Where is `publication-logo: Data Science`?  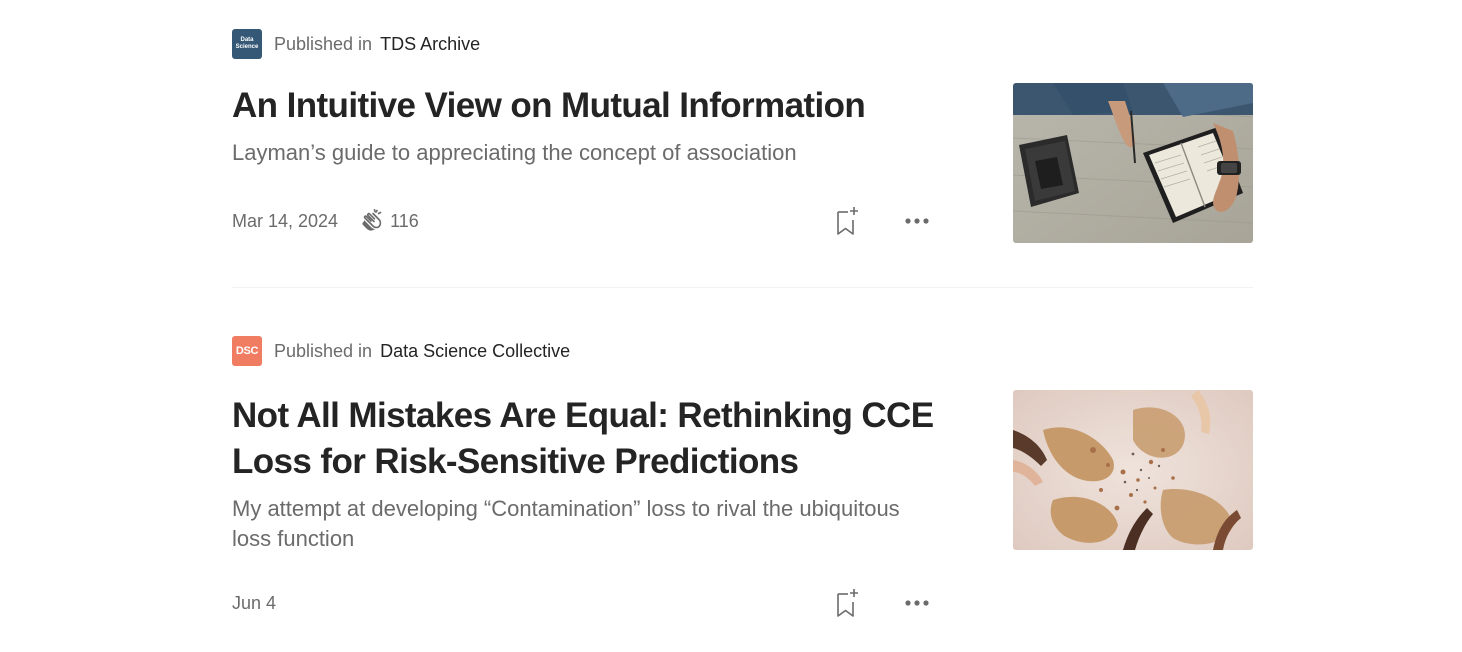 publication-logo: Data Science is located at coordinates (247, 44).